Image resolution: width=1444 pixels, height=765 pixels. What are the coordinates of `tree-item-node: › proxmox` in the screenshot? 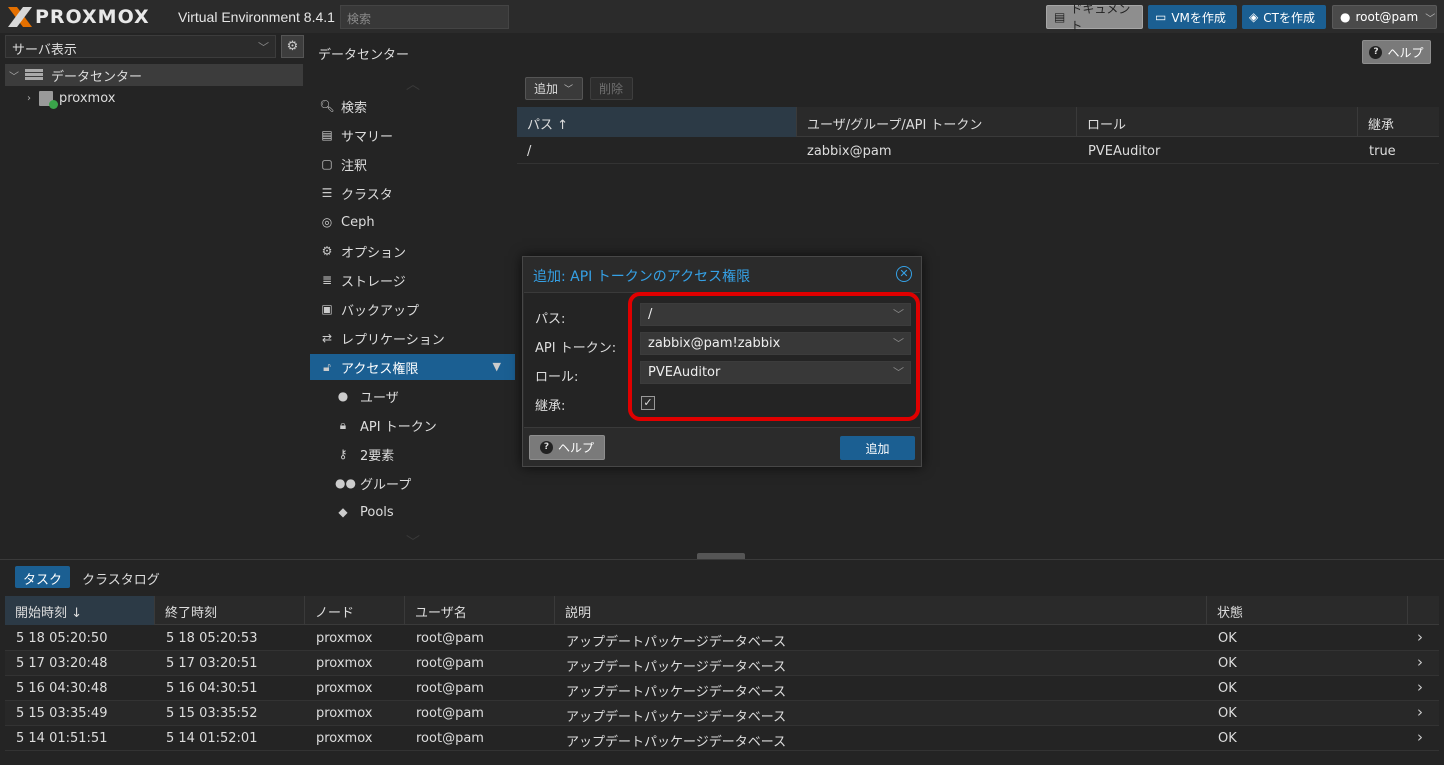 It's located at (71, 98).